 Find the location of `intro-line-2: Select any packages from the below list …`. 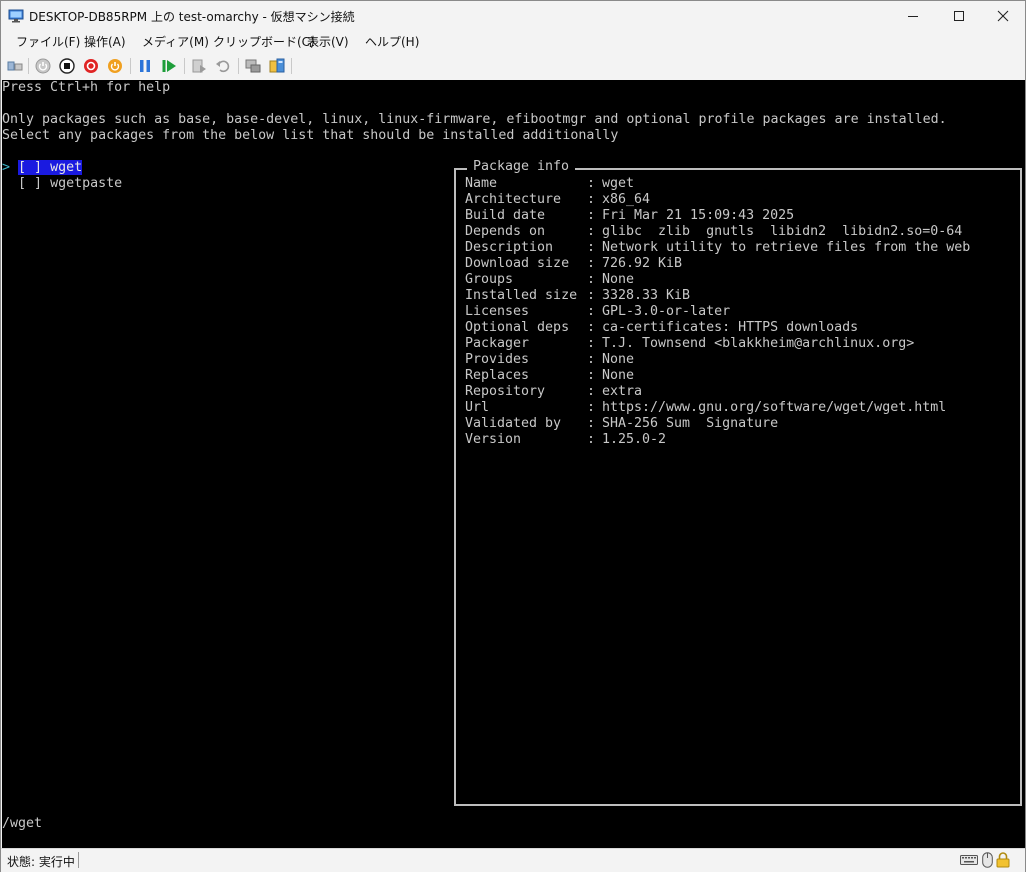

intro-line-2: Select any packages from the below list … is located at coordinates (310, 135).